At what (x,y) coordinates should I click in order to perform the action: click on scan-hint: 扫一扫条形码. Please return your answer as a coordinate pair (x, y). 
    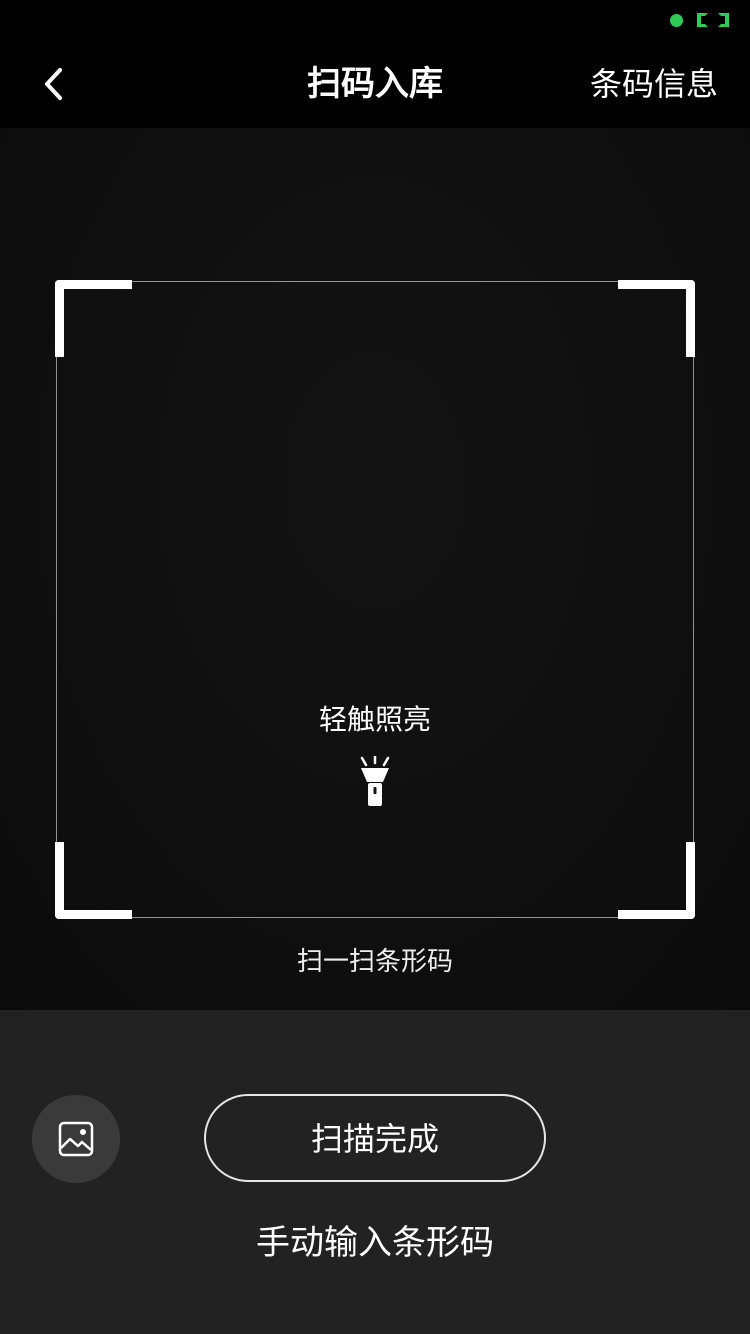
    Looking at the image, I should click on (374, 962).